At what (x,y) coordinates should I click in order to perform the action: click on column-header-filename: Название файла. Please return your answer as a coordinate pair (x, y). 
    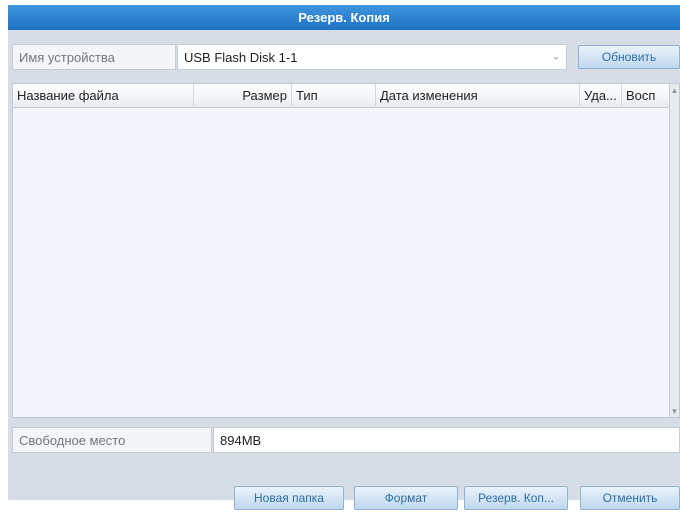
    Looking at the image, I should click on (103, 96).